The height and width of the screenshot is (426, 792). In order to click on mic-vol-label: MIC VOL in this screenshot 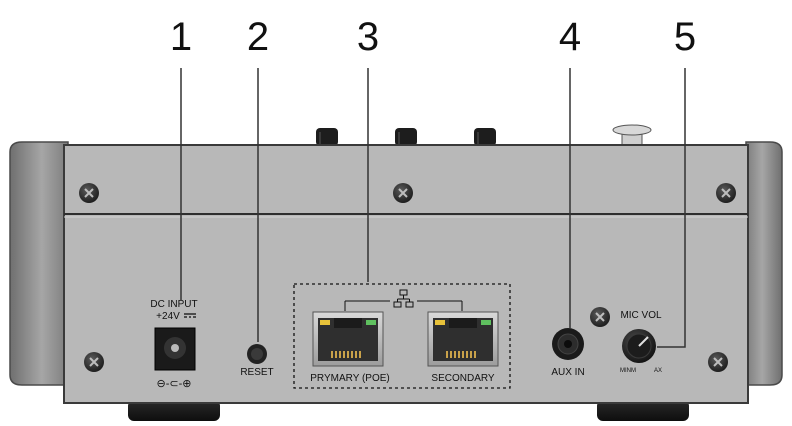, I will do `click(641, 315)`.